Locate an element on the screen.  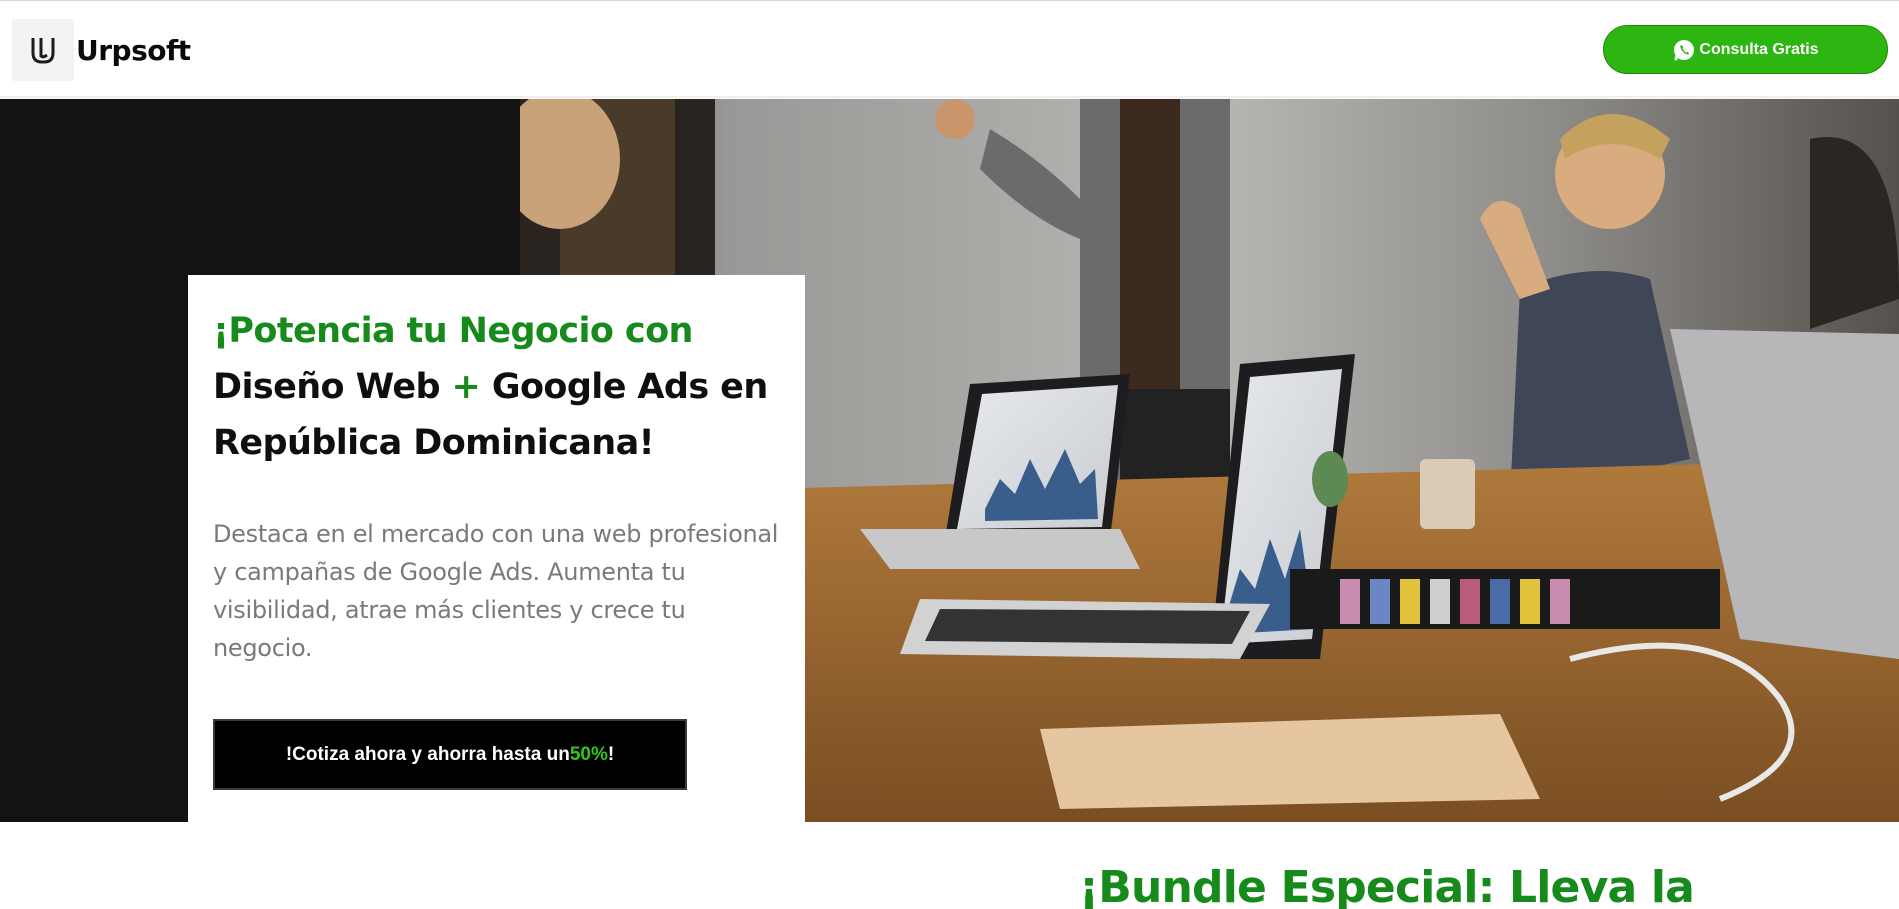
consulta-gratis-button: Consulta Gratis is located at coordinates (1745, 49).